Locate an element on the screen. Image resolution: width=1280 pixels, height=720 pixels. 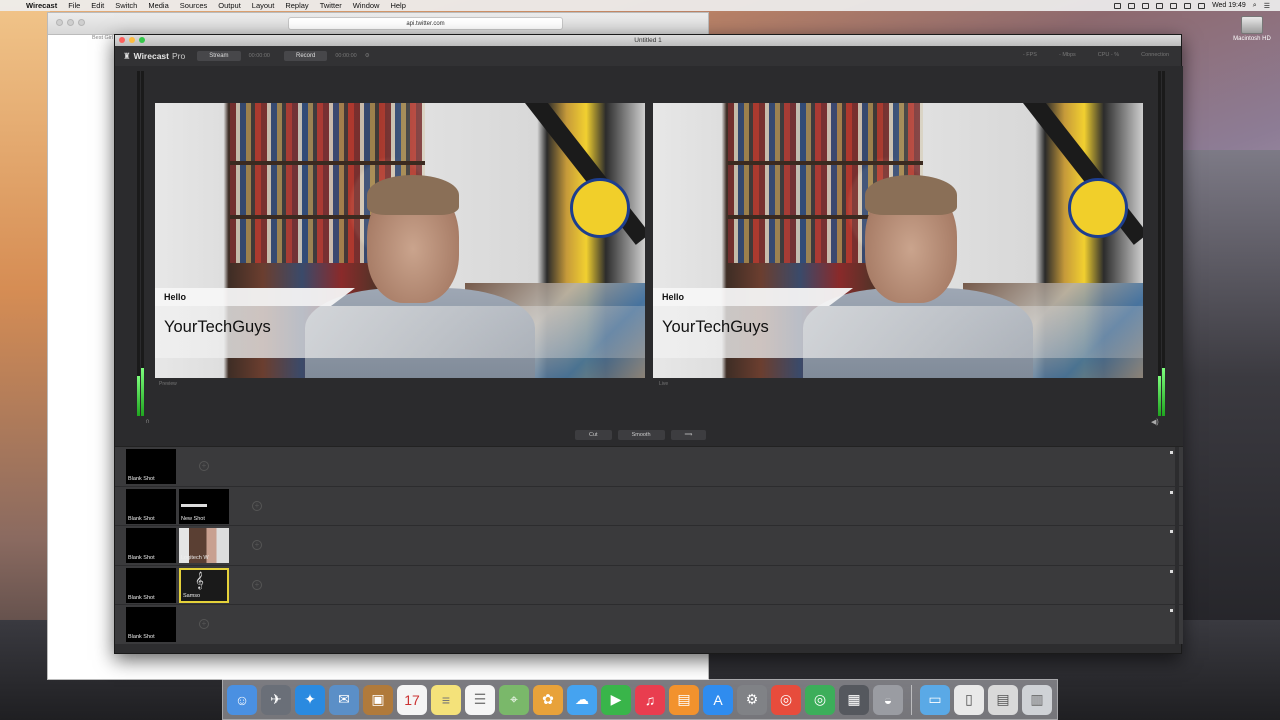
cut-transition-button: Cut is located at coordinates (593, 435).